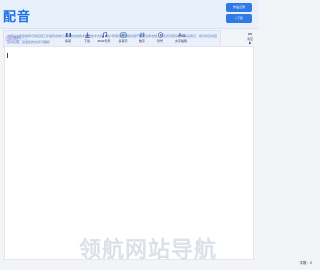 The image size is (320, 270). What do you see at coordinates (141, 41) in the screenshot?
I see `tool-number-label: 数字` at bounding box center [141, 41].